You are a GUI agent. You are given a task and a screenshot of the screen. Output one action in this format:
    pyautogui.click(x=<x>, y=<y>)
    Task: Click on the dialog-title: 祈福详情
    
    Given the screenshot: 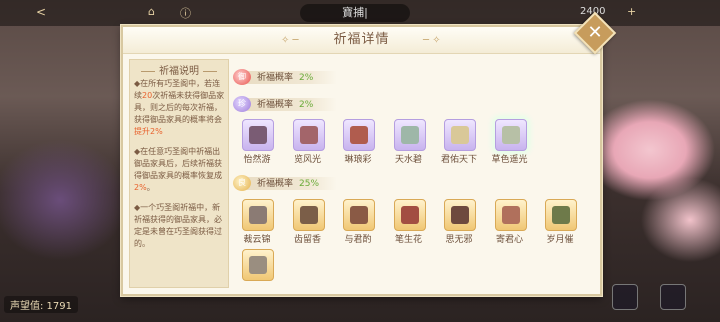 What is the action you would take?
    pyautogui.click(x=361, y=39)
    